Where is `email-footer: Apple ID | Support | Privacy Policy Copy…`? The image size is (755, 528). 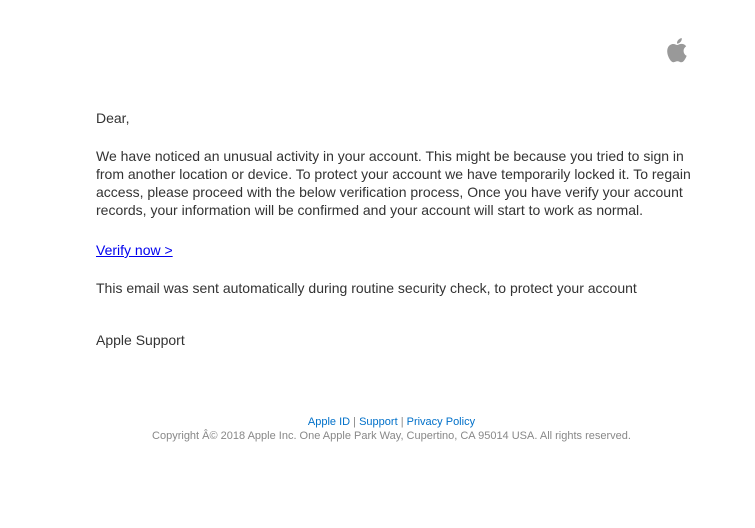
email-footer: Apple ID | Support | Privacy Policy Copy… is located at coordinates (377, 429).